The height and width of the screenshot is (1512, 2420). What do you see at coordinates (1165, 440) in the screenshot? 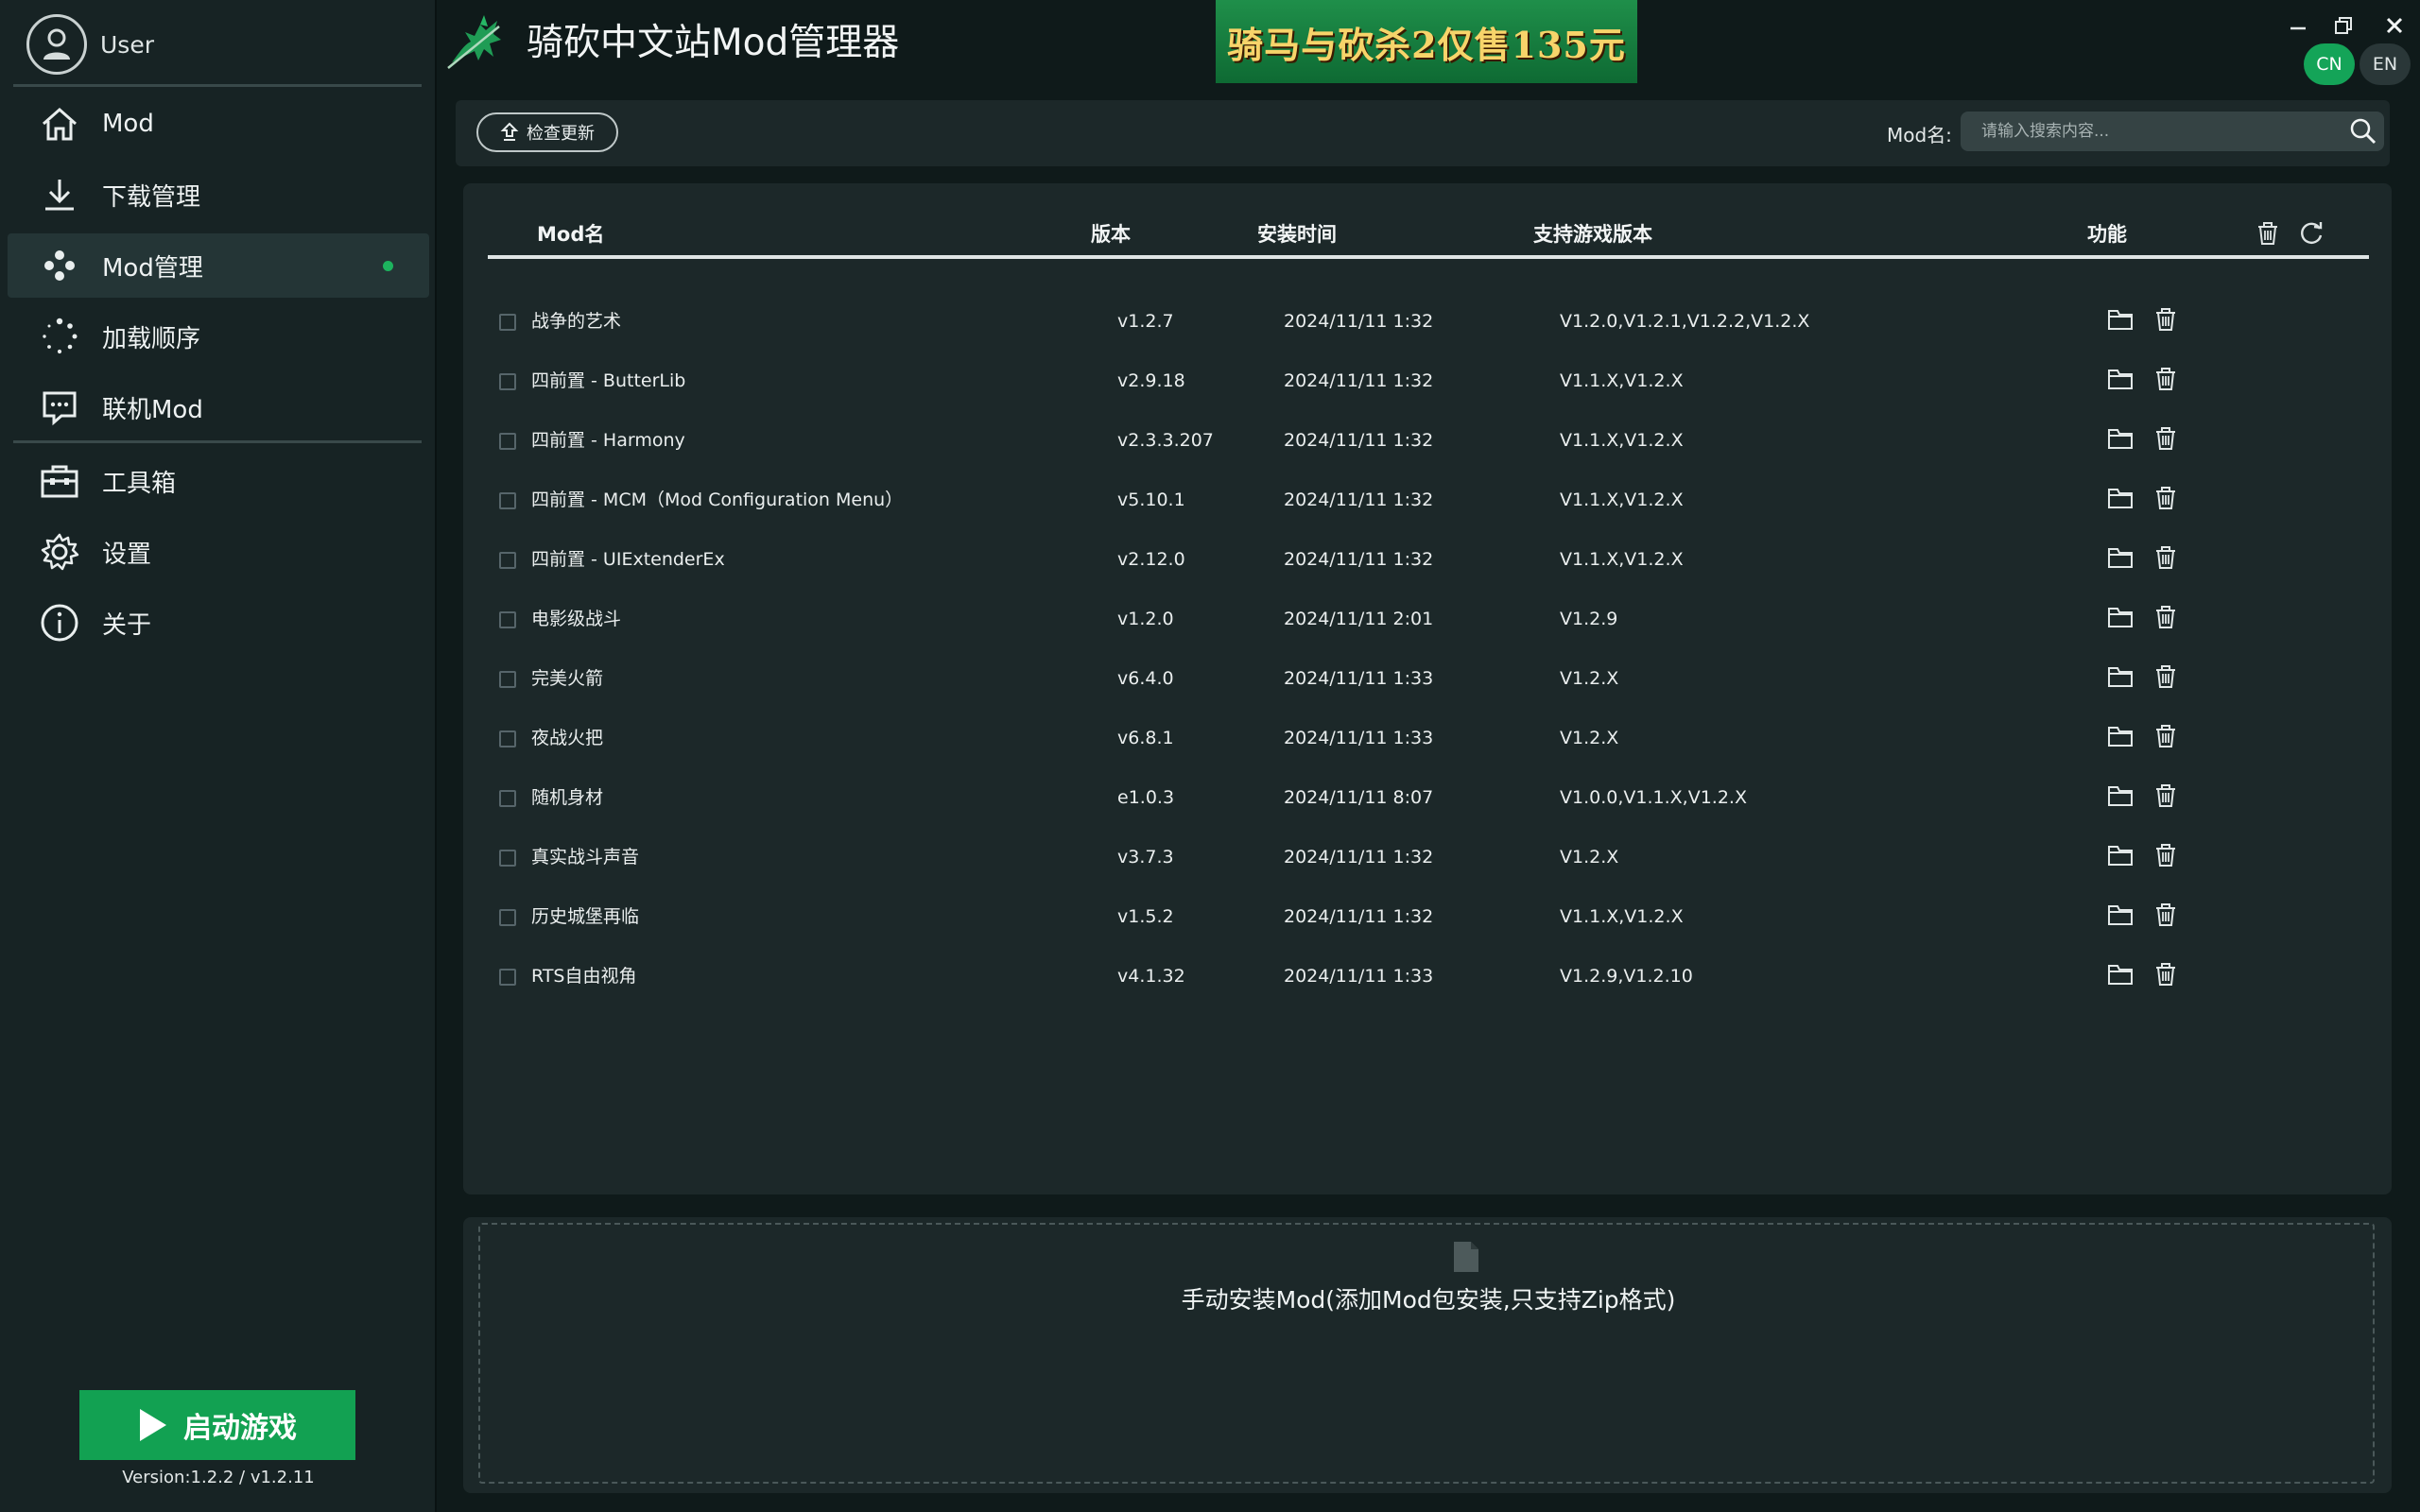
I see `version-cell: v2.3.3.207` at bounding box center [1165, 440].